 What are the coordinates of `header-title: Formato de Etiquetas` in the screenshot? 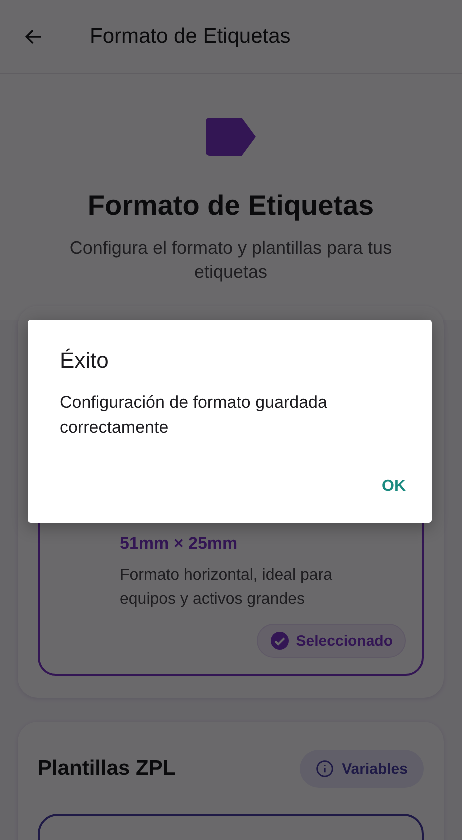 It's located at (231, 206).